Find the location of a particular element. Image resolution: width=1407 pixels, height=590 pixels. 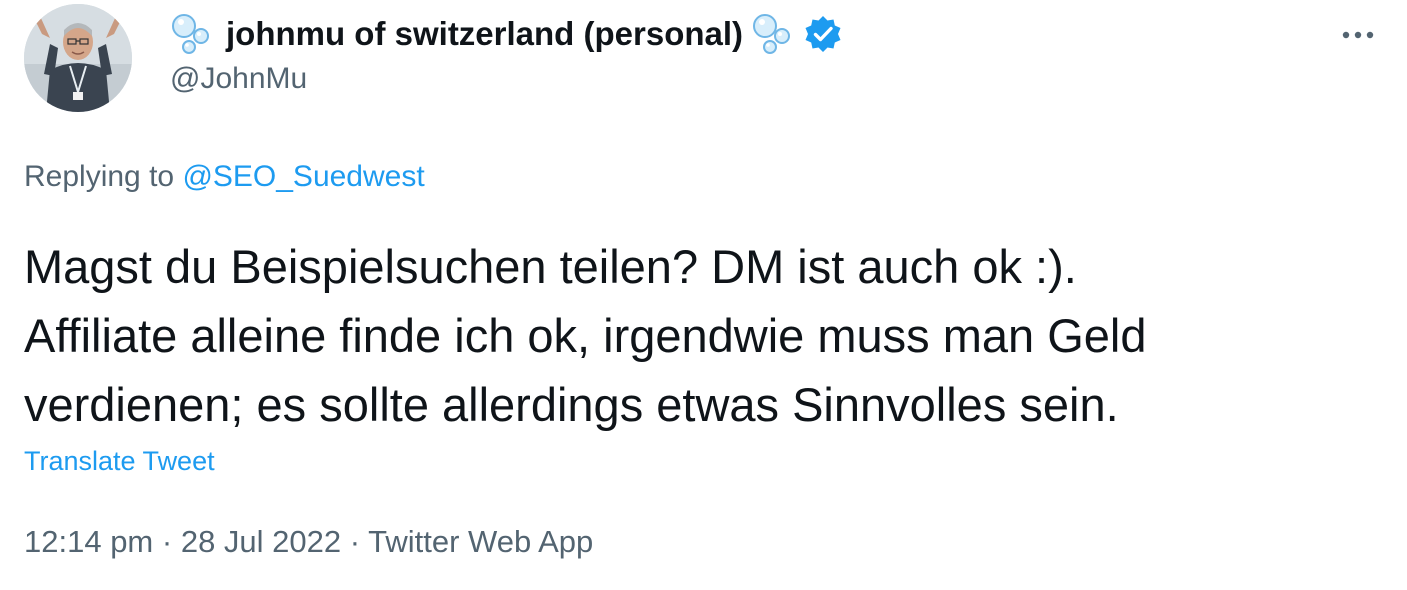

tweet-source-link: Twitter Web App is located at coordinates (480, 541).